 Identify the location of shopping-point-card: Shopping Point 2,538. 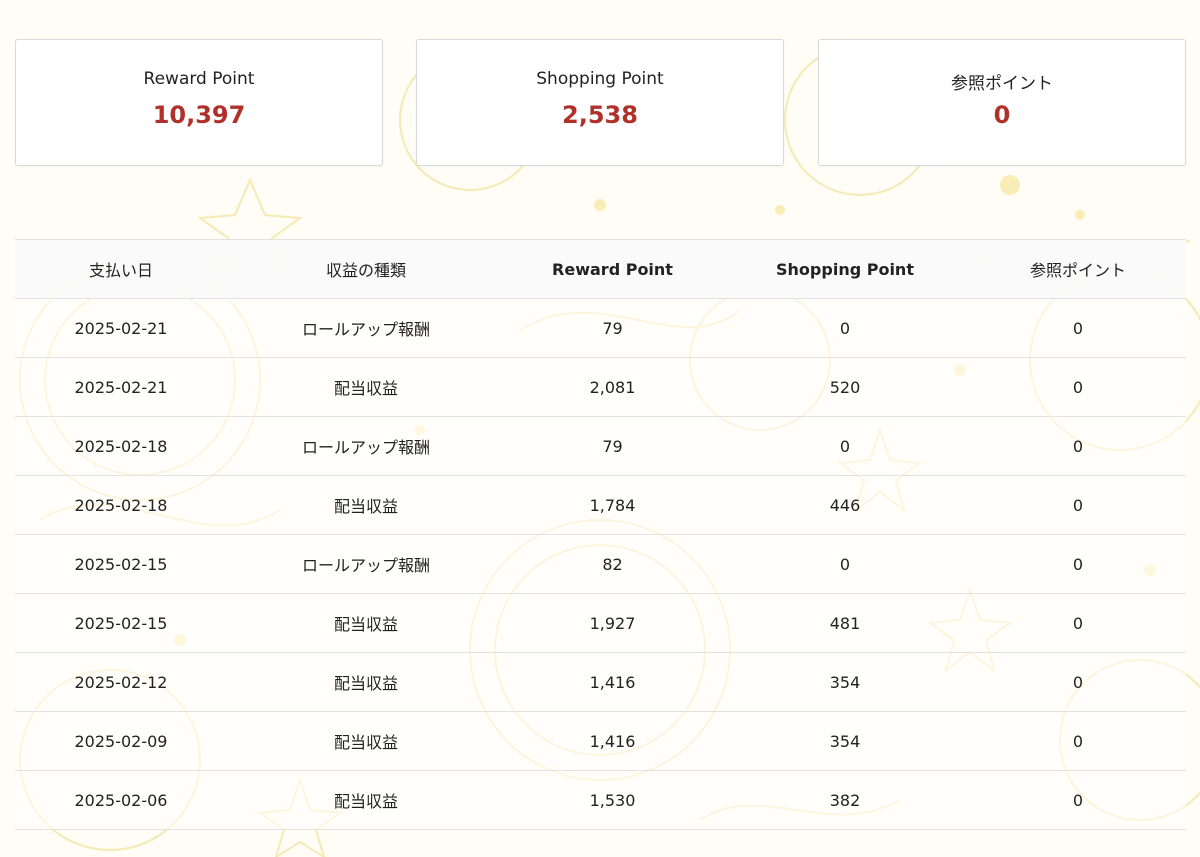
(600, 102).